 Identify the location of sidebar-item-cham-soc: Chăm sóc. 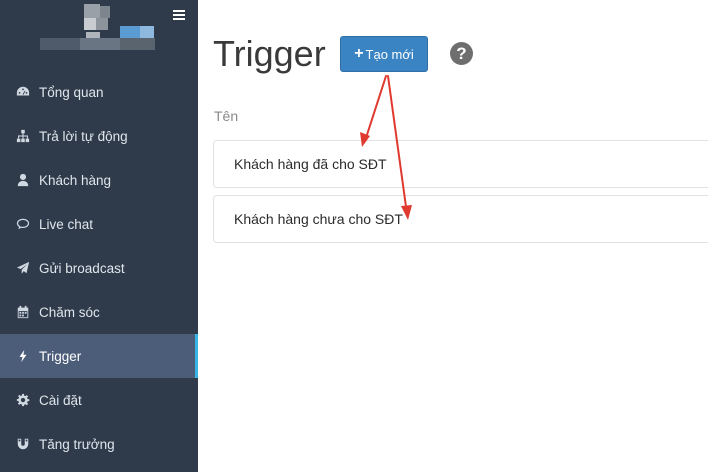
(99, 312).